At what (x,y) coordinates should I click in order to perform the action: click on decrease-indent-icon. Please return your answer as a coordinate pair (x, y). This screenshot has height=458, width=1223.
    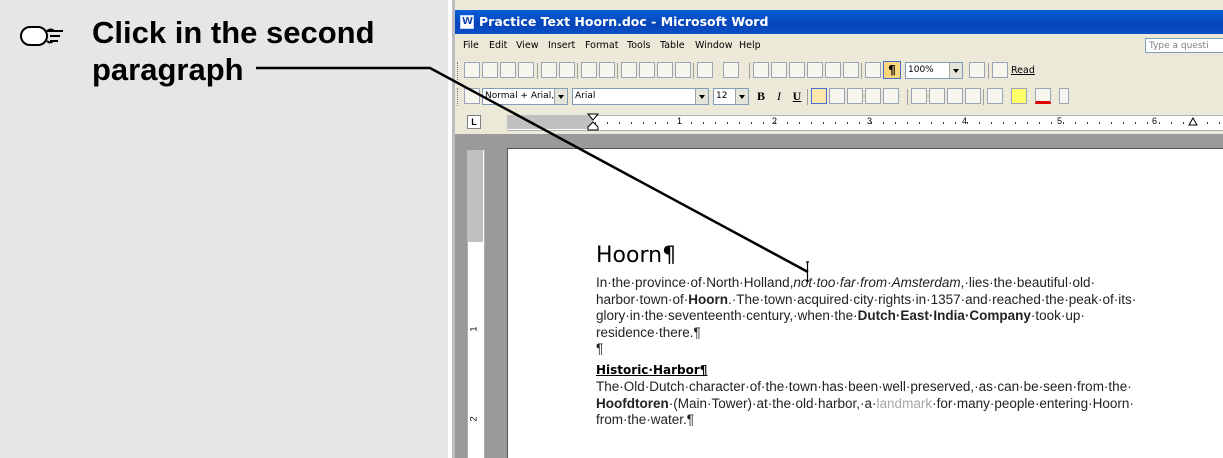
    Looking at the image, I should click on (955, 96).